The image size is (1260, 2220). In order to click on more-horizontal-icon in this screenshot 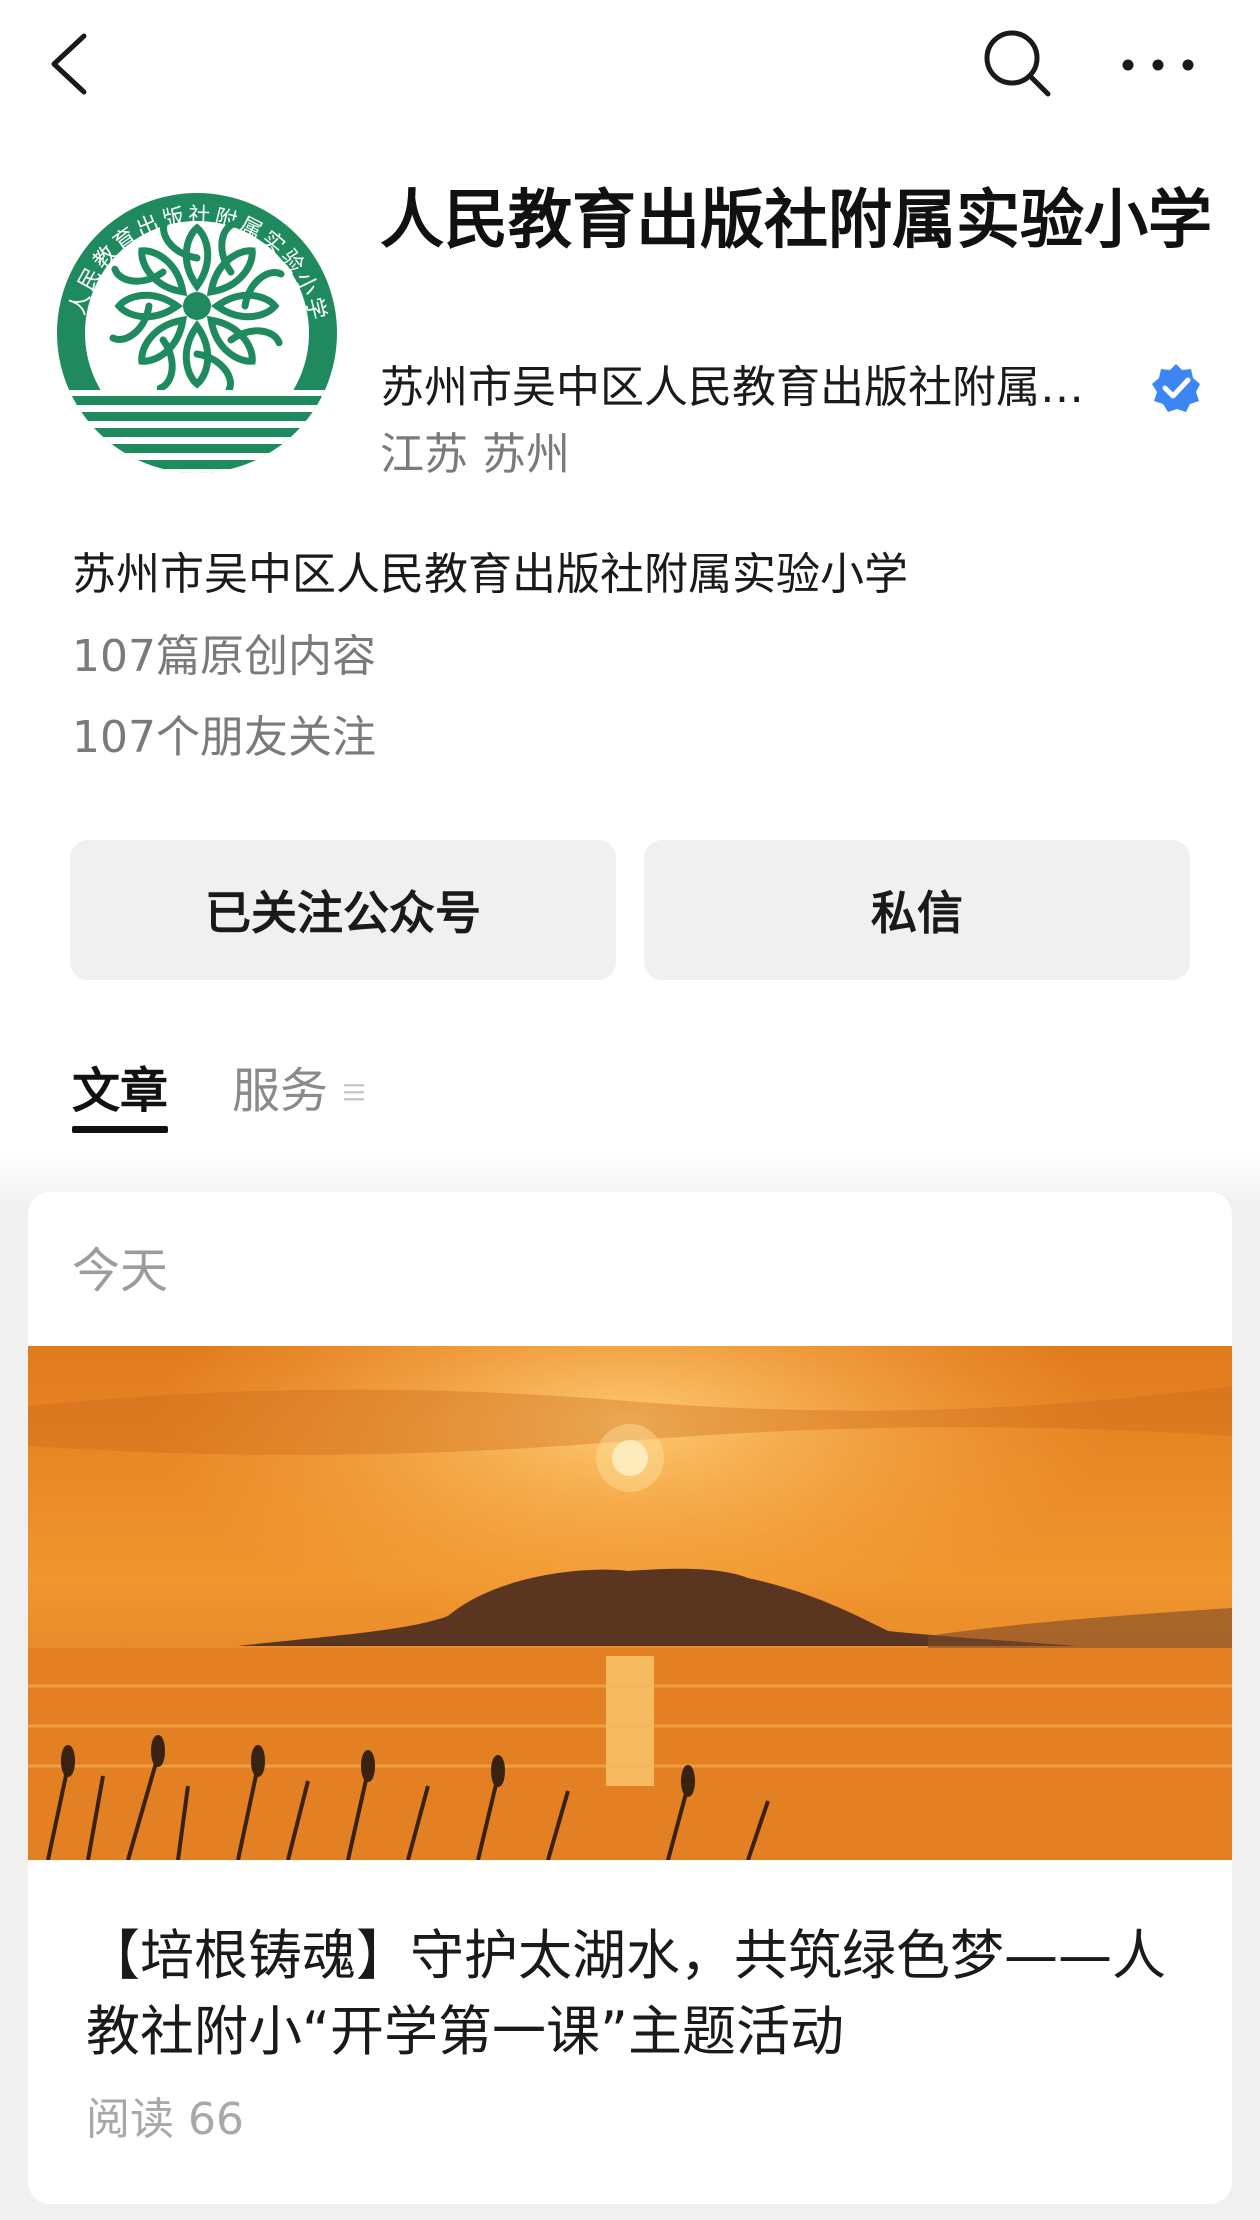, I will do `click(1158, 65)`.